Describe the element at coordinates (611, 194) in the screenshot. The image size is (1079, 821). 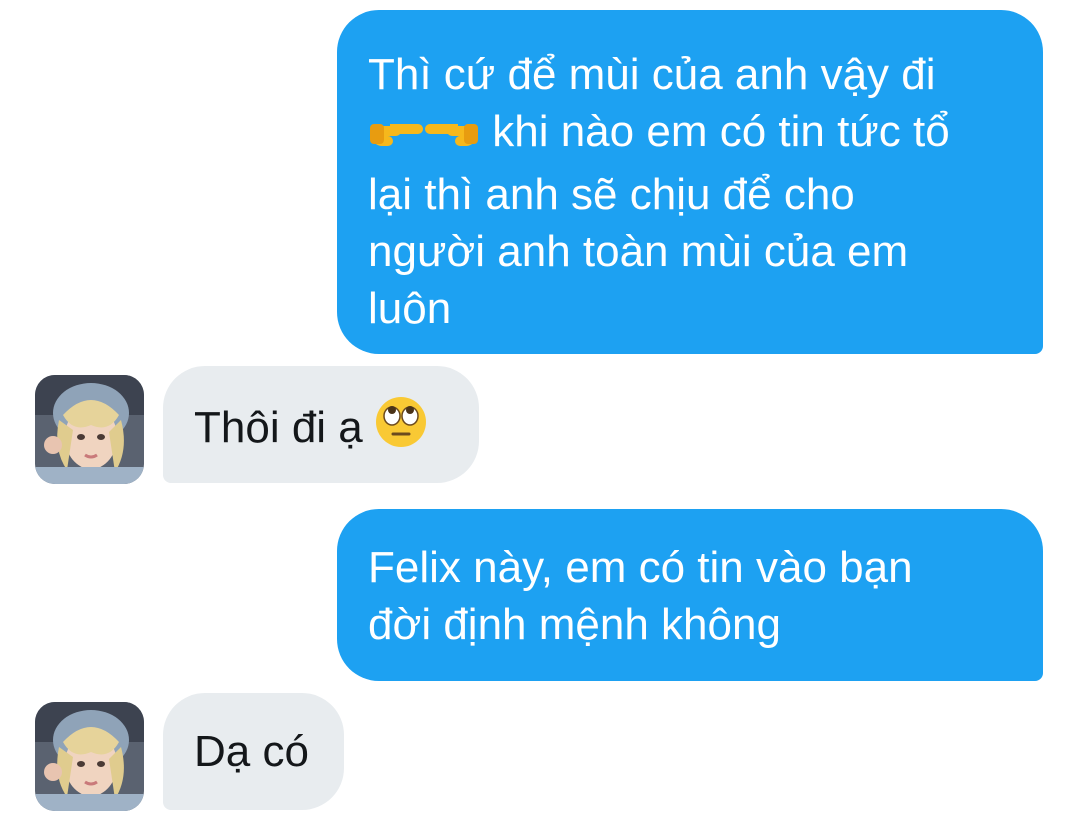
I see `message-line: lại thì anh sẽ chịu để cho` at that location.